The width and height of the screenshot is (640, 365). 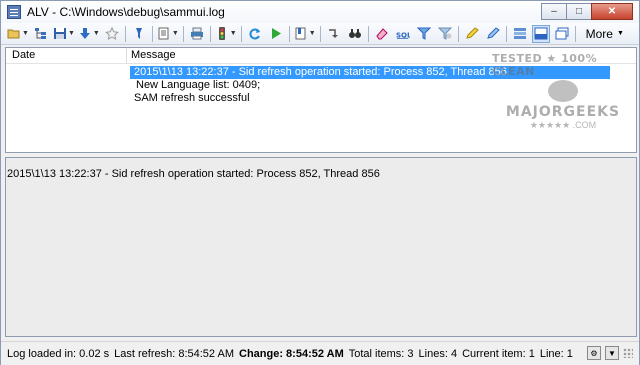 I want to click on download-button: ▼, so click(x=89, y=34).